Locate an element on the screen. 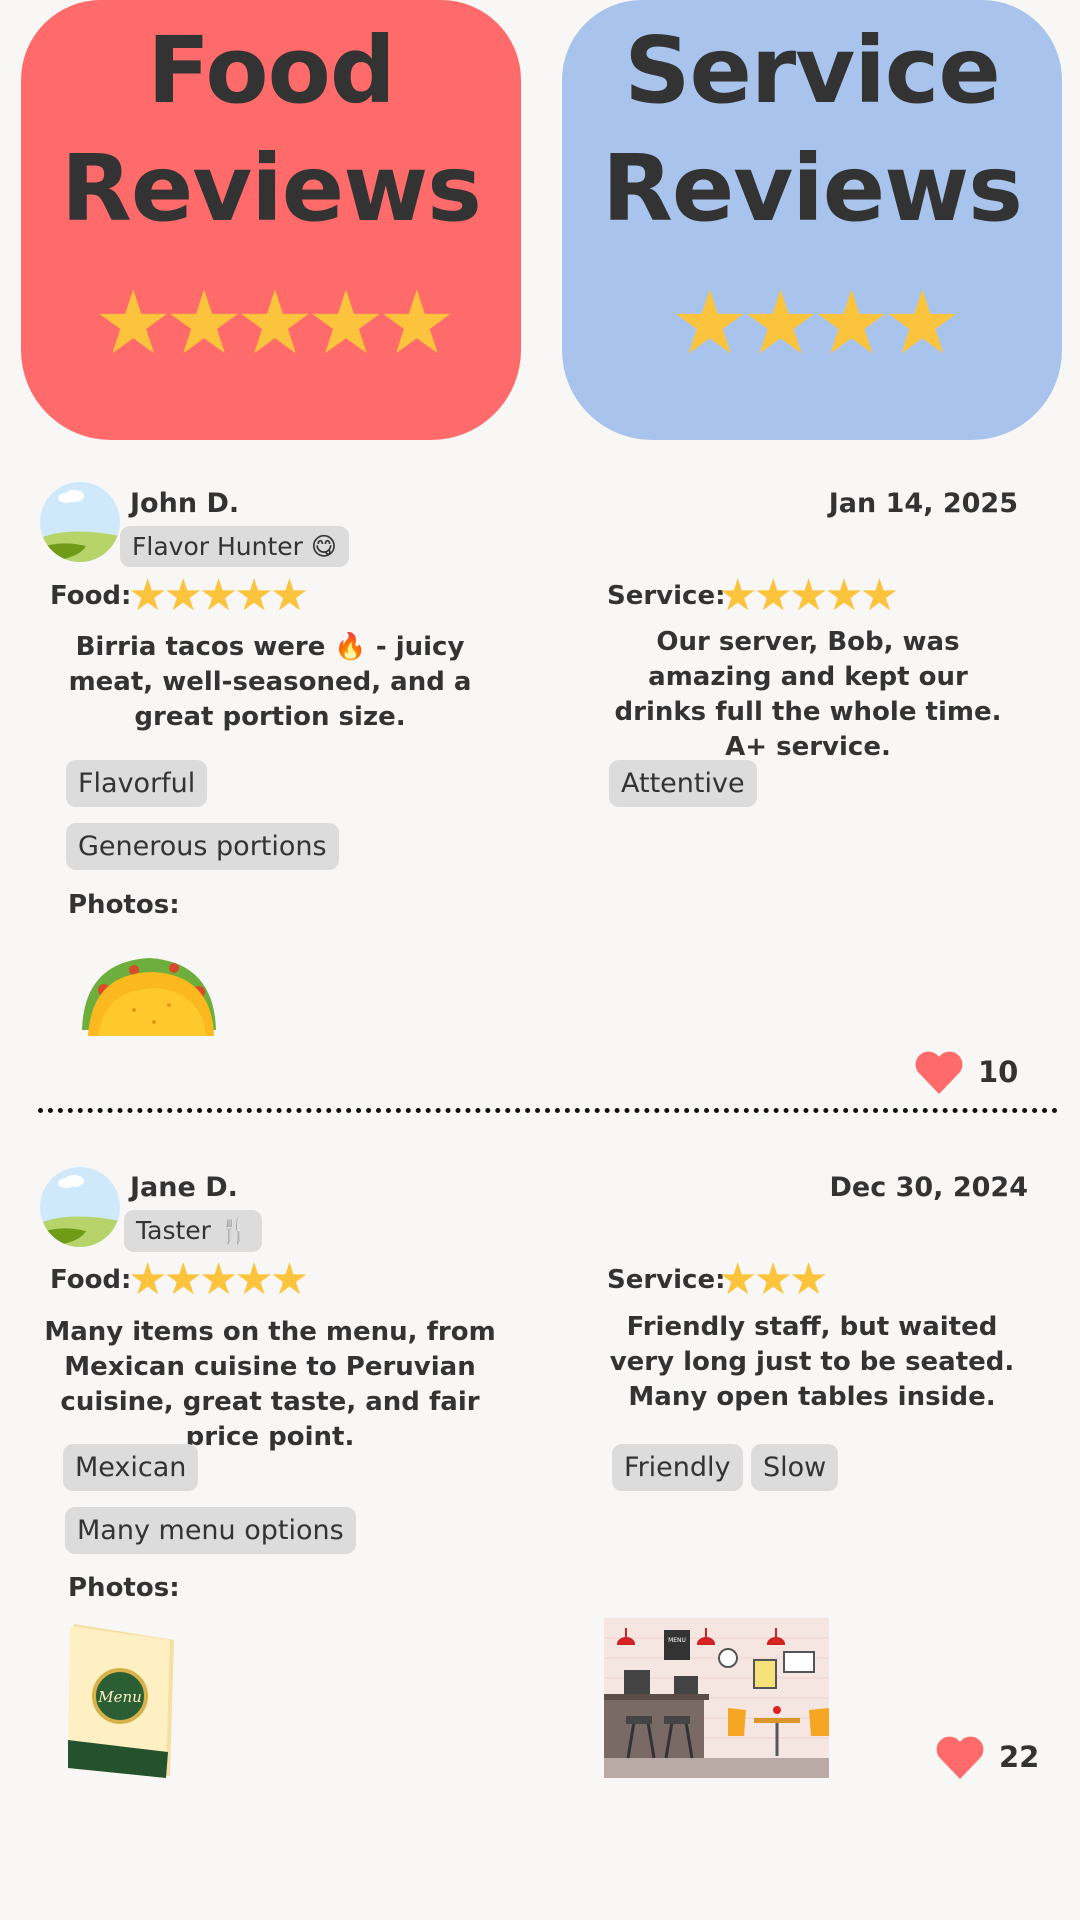 This screenshot has height=1920, width=1080. service-reviews-card: Service Reviews ★★★★ is located at coordinates (812, 220).